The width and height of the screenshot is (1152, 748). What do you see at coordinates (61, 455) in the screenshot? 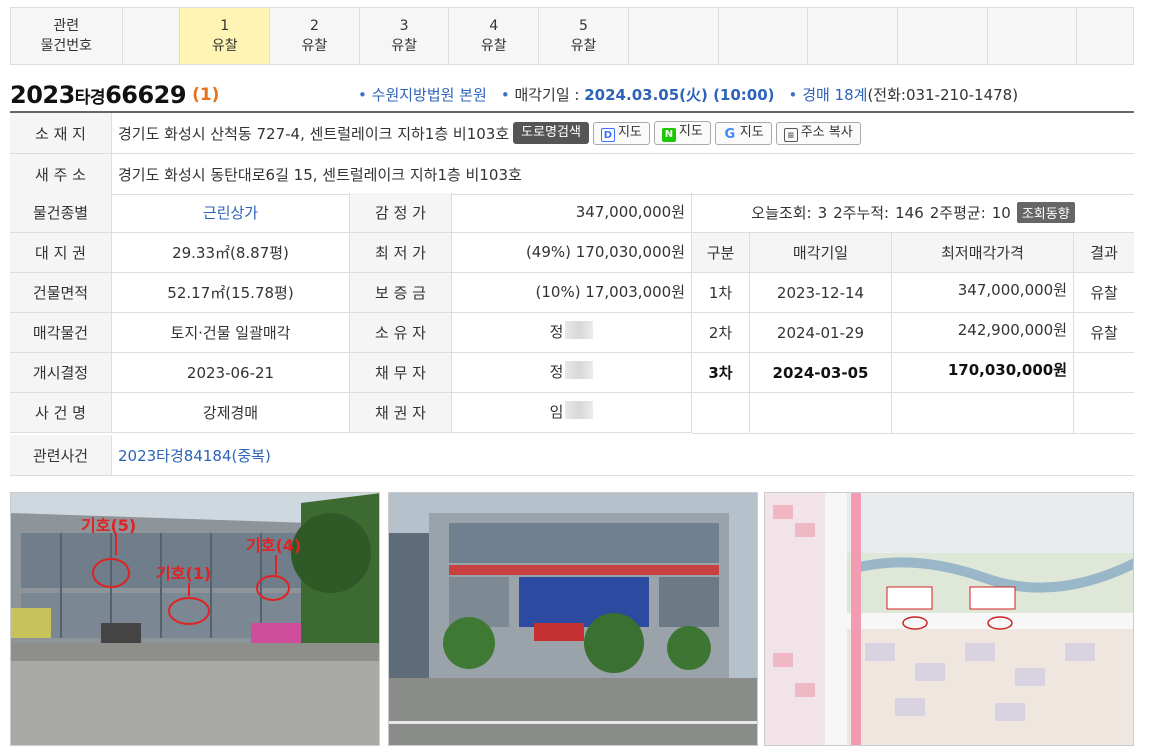
I see `related-case-label: 관련사건` at bounding box center [61, 455].